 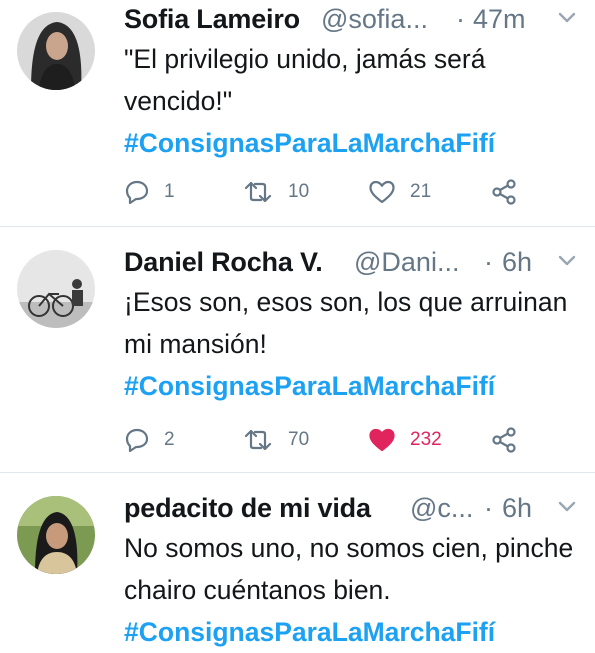 I want to click on like-button: 21, so click(x=399, y=192).